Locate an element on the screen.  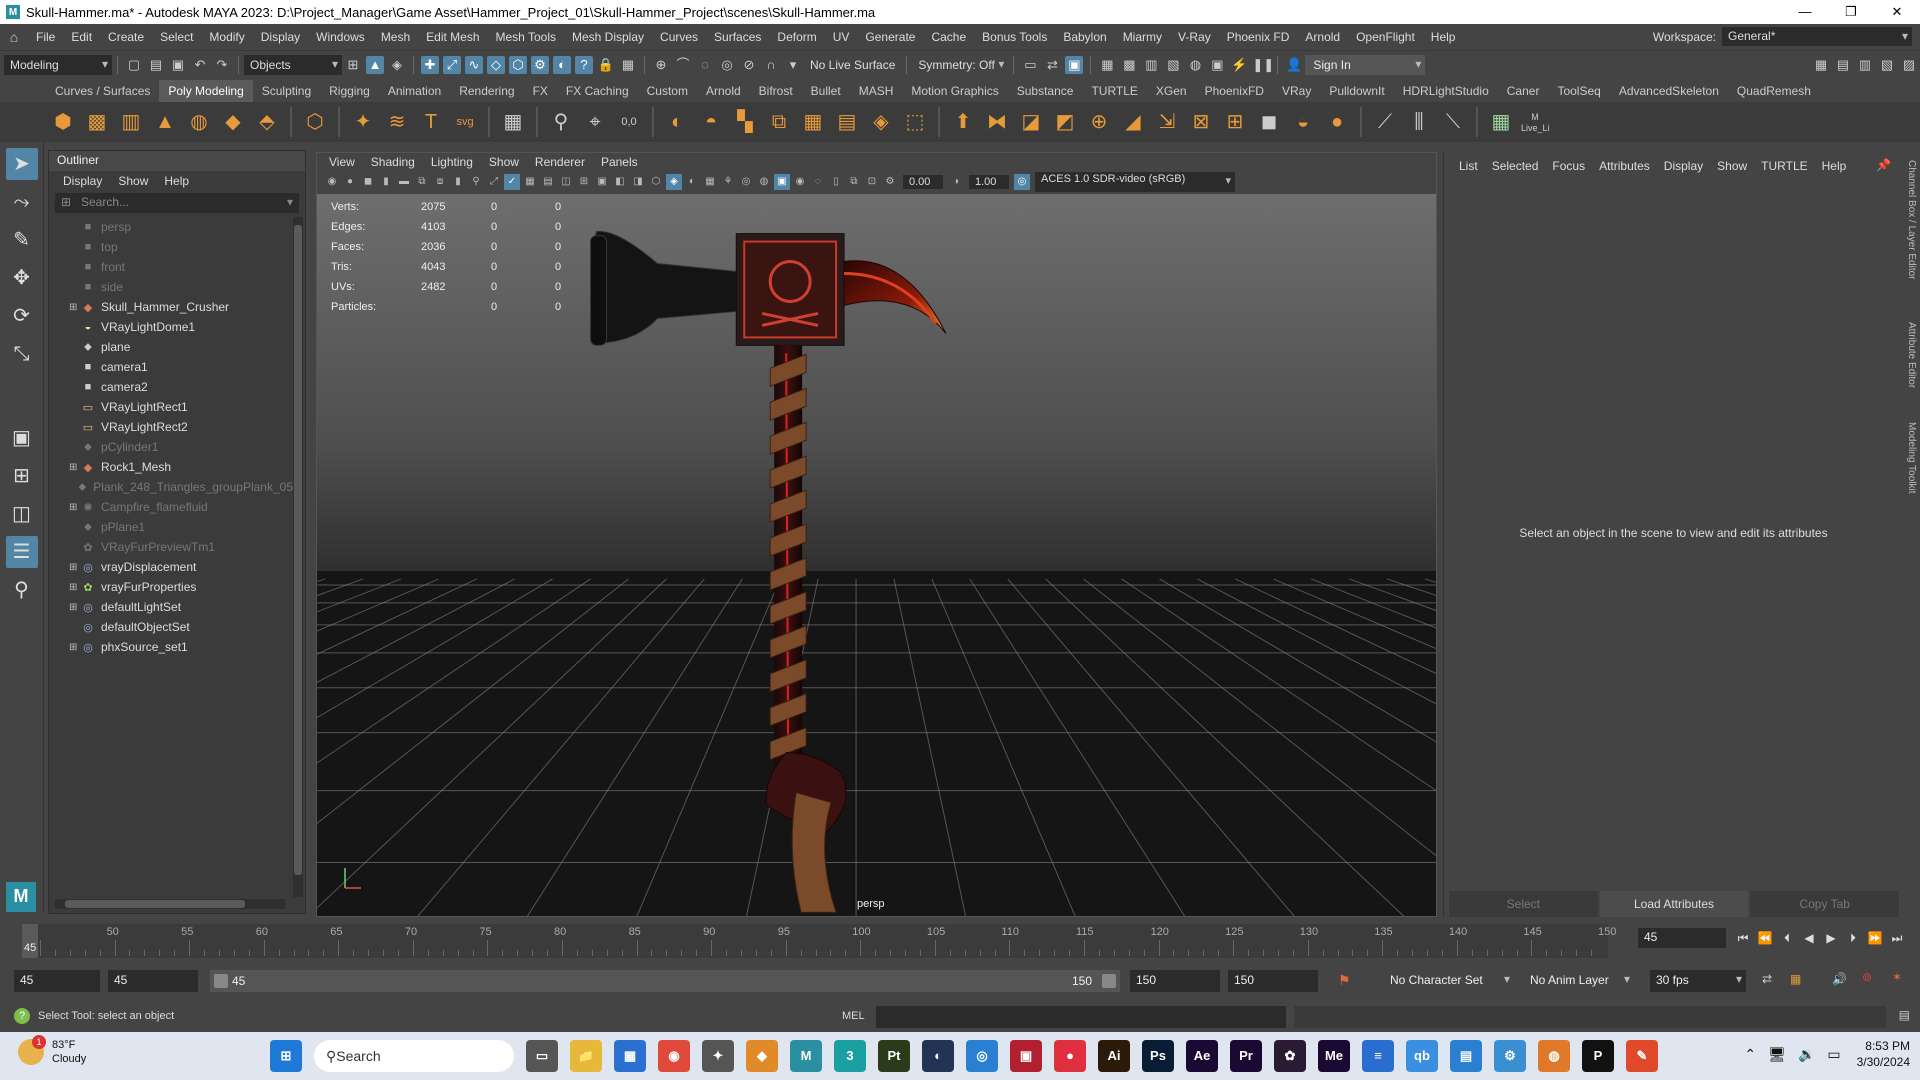
ipr-render-icon: ▥ is located at coordinates (1151, 65).